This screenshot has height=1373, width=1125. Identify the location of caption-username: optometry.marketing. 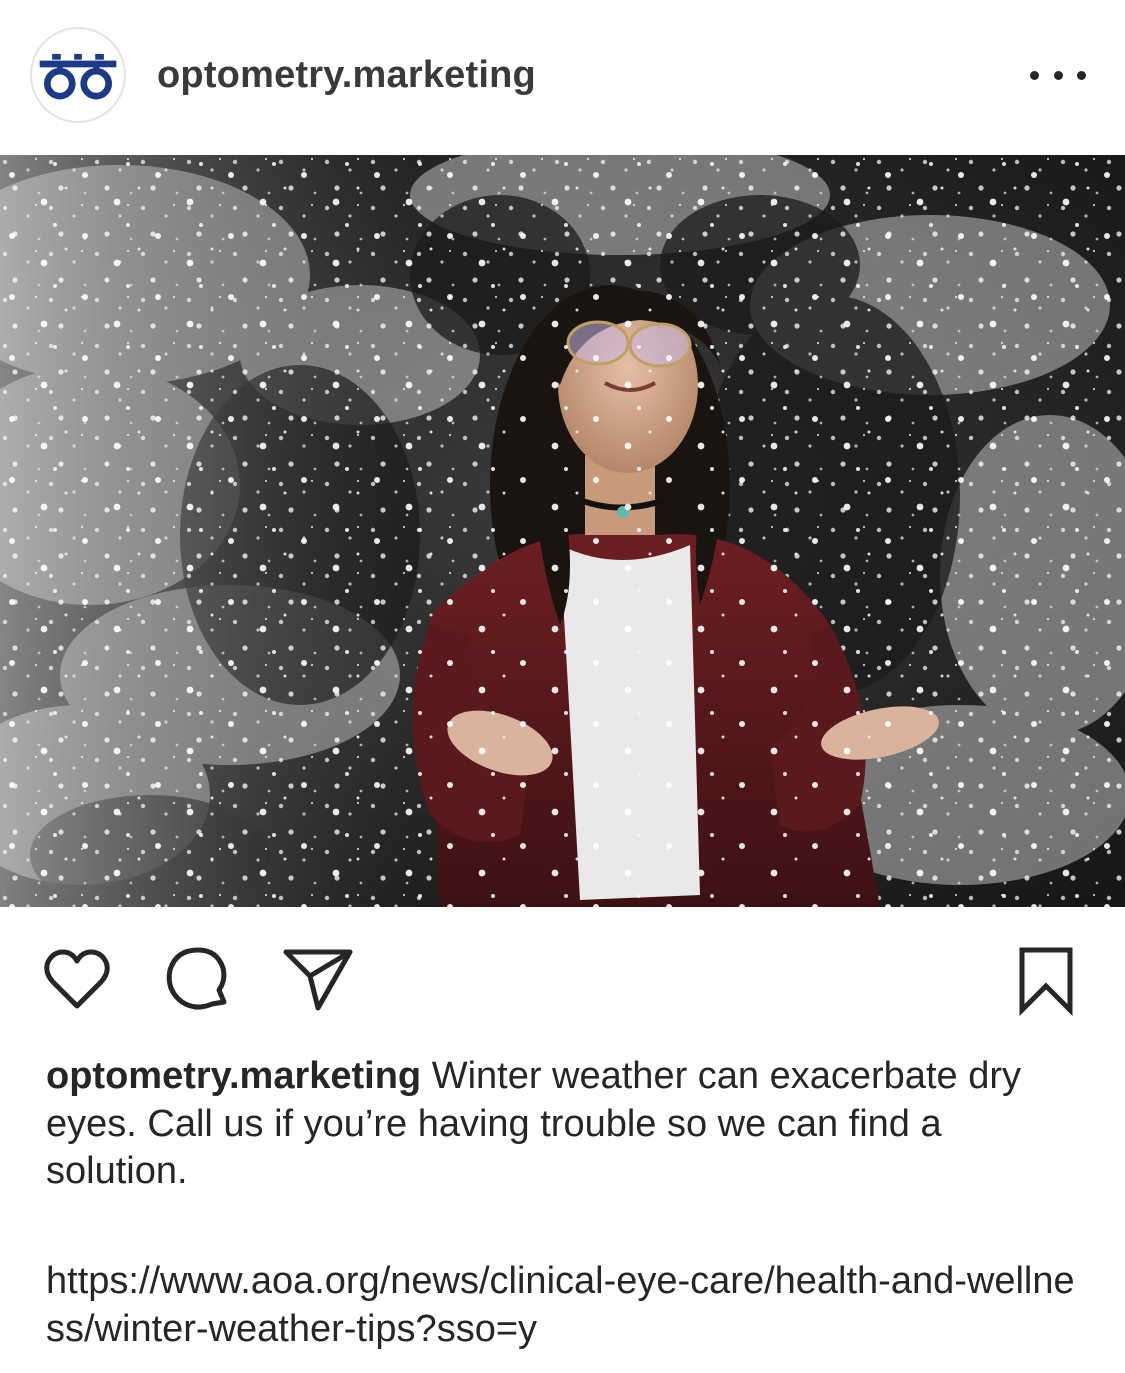
(233, 1076).